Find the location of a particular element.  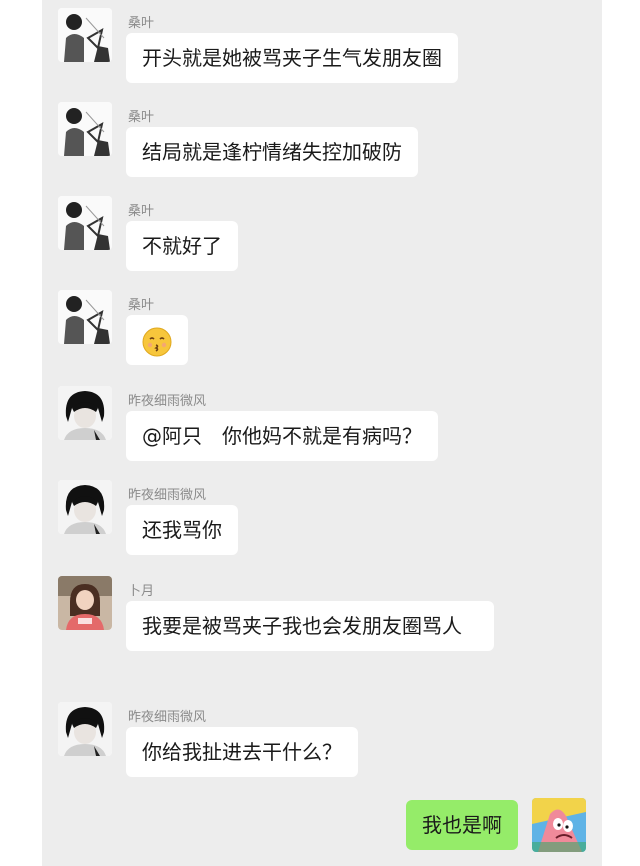

message-bubble: 你给我扯进去干什么？ is located at coordinates (242, 752).